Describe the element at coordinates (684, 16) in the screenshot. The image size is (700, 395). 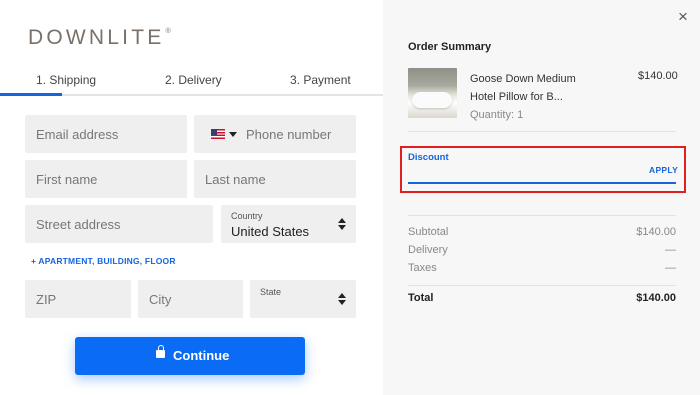
I see `close-icon: ×` at that location.